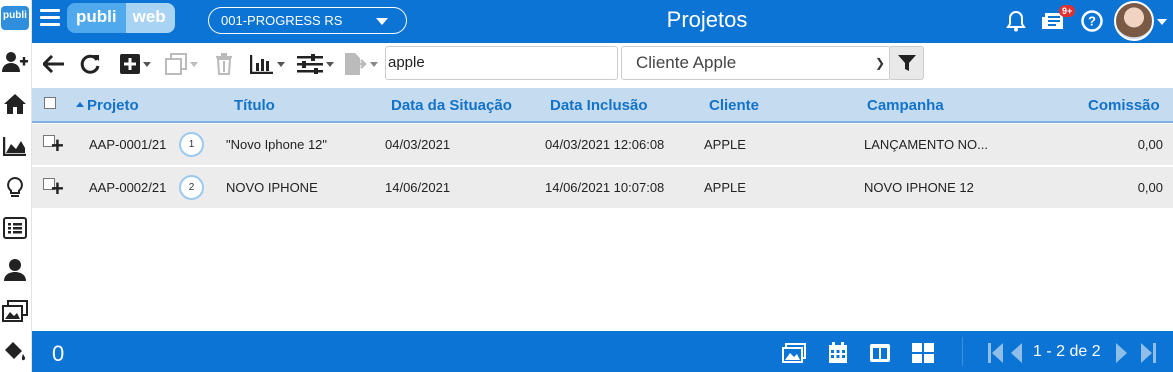  Describe the element at coordinates (1067, 11) in the screenshot. I see `notification-badge: 9+` at that location.